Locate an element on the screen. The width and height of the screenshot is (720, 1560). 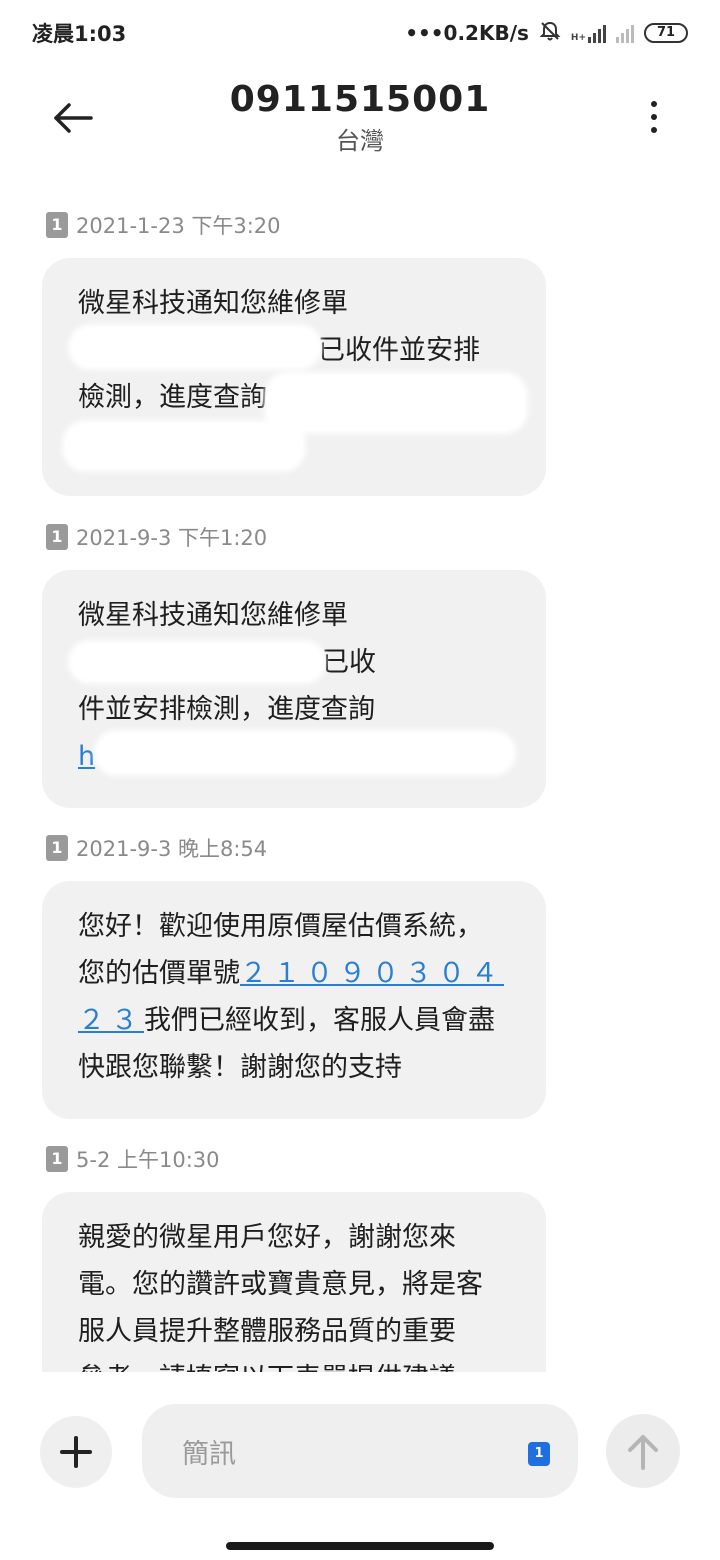
plus-icon is located at coordinates (76, 1452).